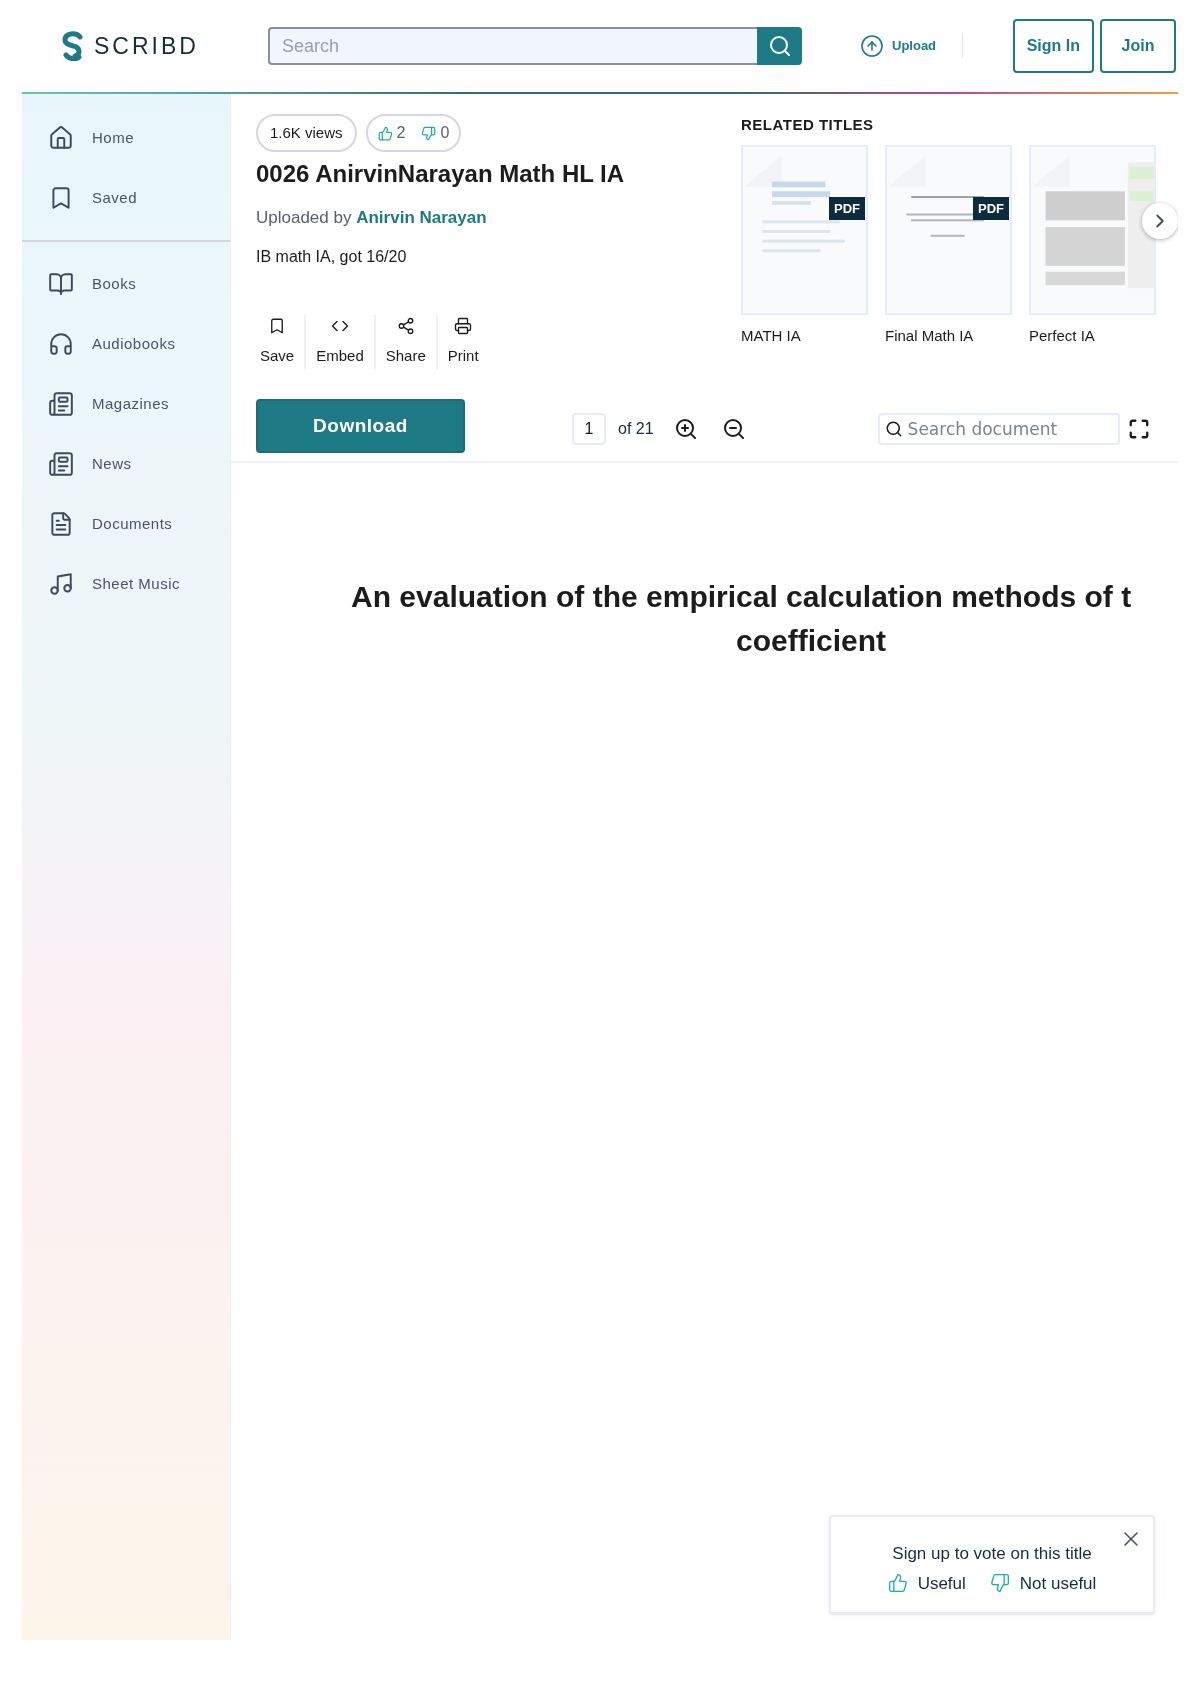  Describe the element at coordinates (280, 341) in the screenshot. I see `action-button: Save` at that location.